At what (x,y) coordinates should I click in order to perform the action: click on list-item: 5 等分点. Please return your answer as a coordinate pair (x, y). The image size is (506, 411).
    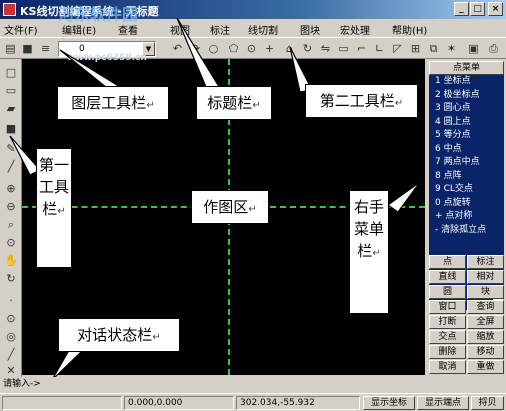
    Looking at the image, I should click on (466, 136).